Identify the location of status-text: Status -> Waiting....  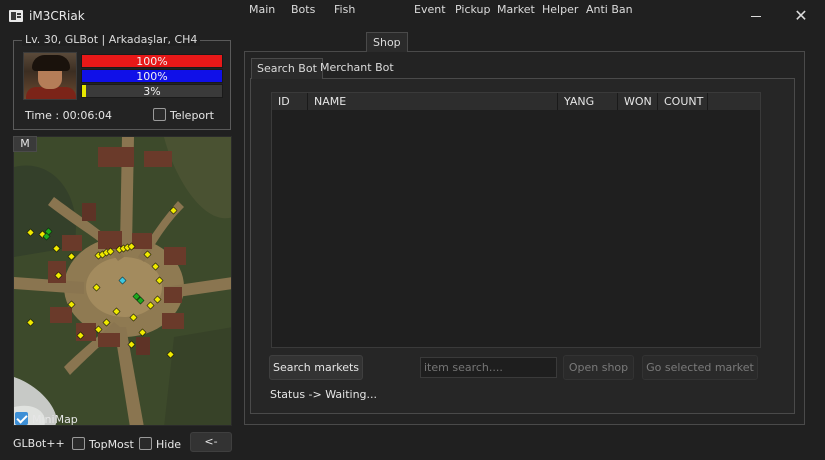
(324, 394).